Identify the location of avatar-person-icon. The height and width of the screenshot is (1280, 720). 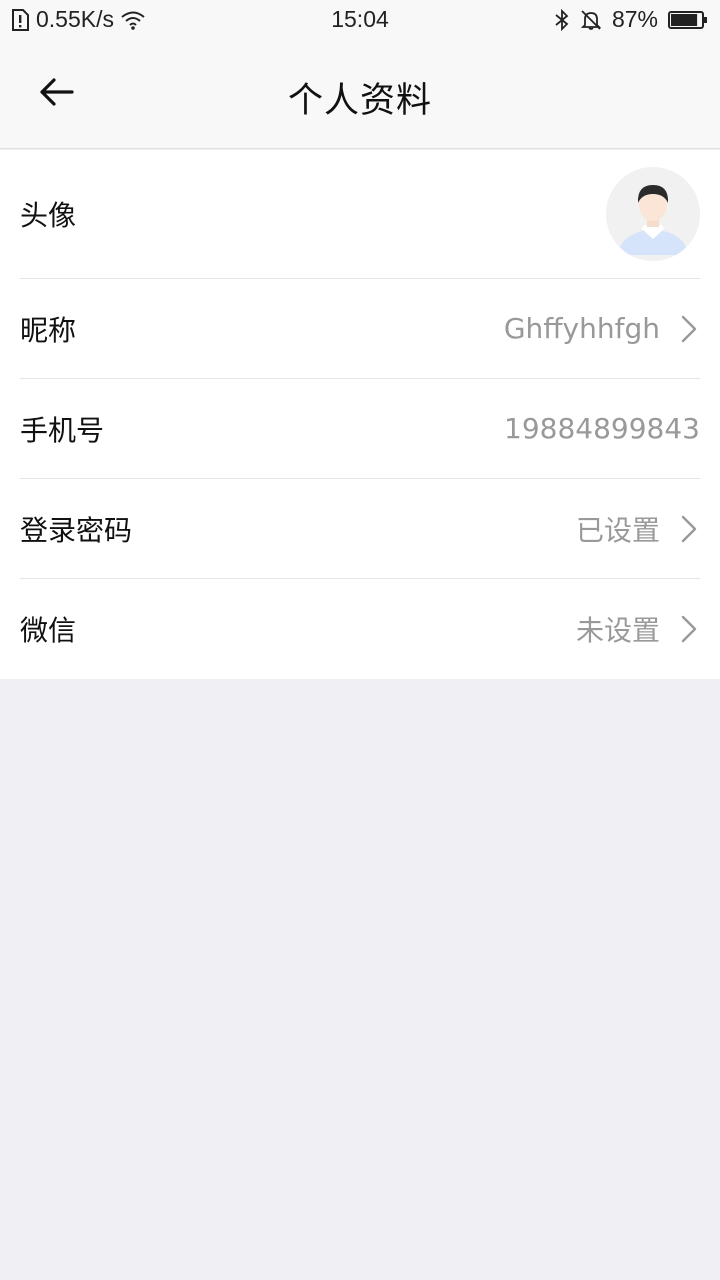
(653, 214).